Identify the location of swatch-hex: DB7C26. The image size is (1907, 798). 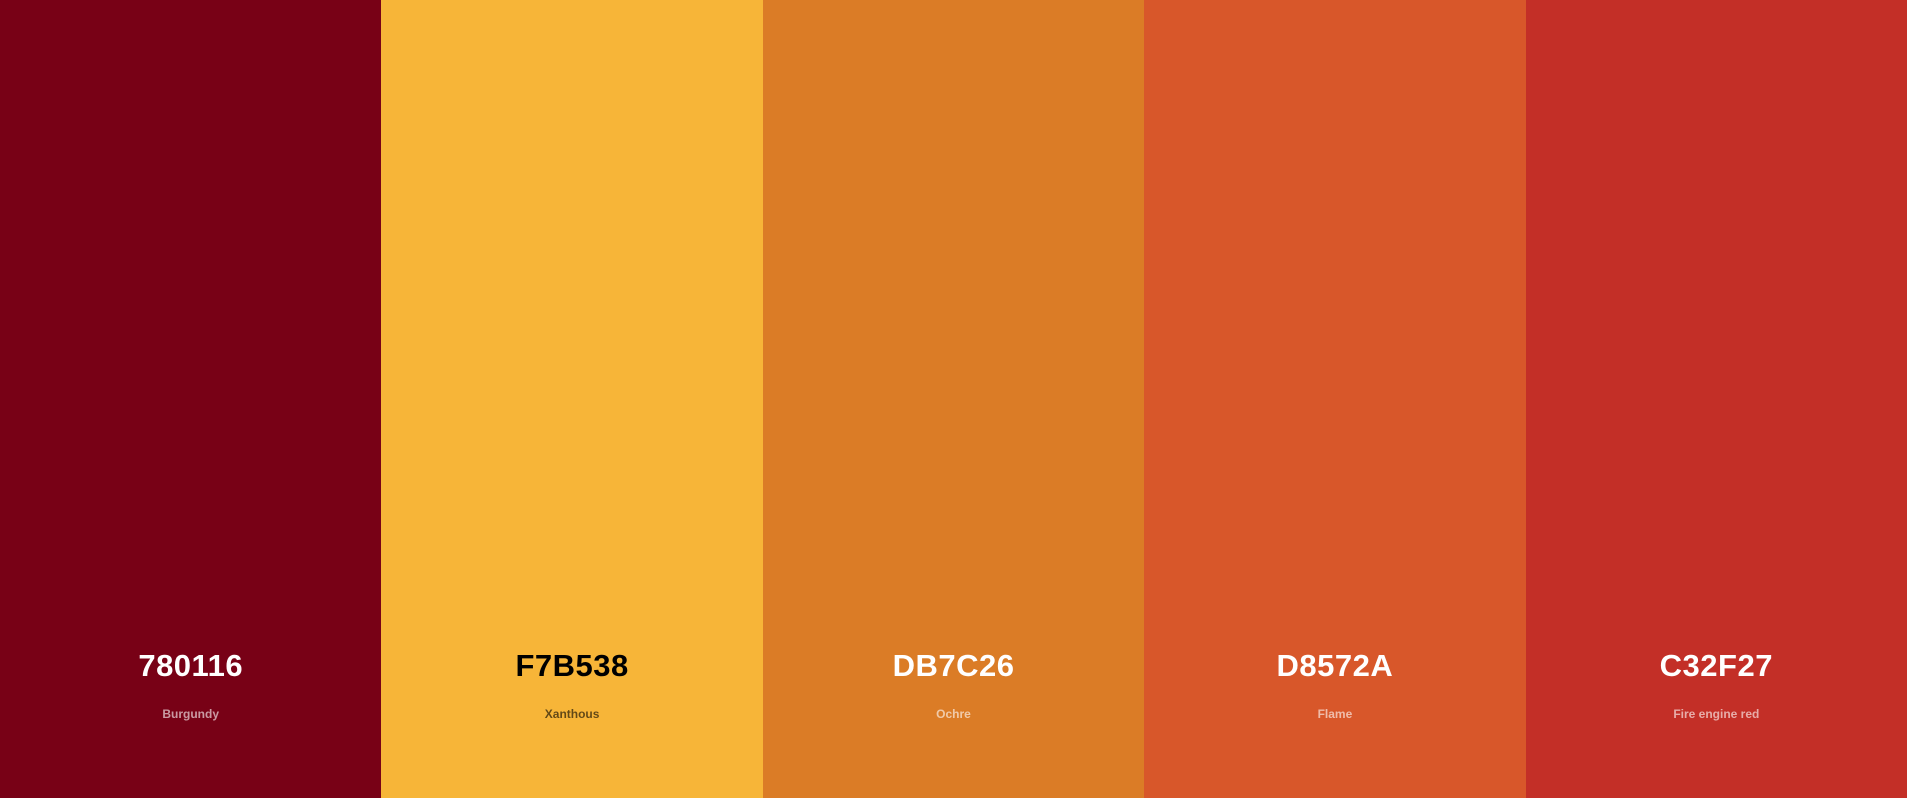
(953, 666).